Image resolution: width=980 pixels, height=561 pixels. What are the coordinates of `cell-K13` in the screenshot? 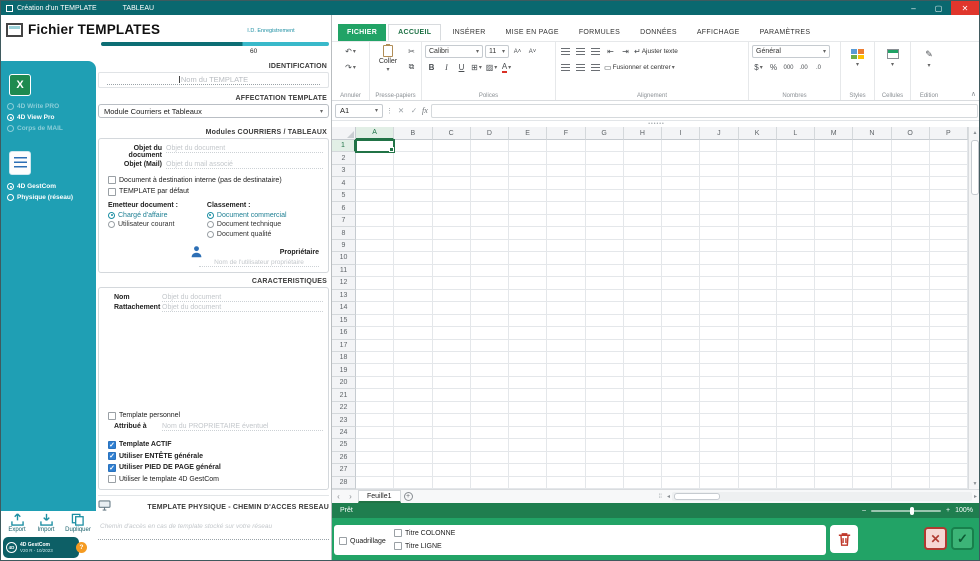 It's located at (757, 296).